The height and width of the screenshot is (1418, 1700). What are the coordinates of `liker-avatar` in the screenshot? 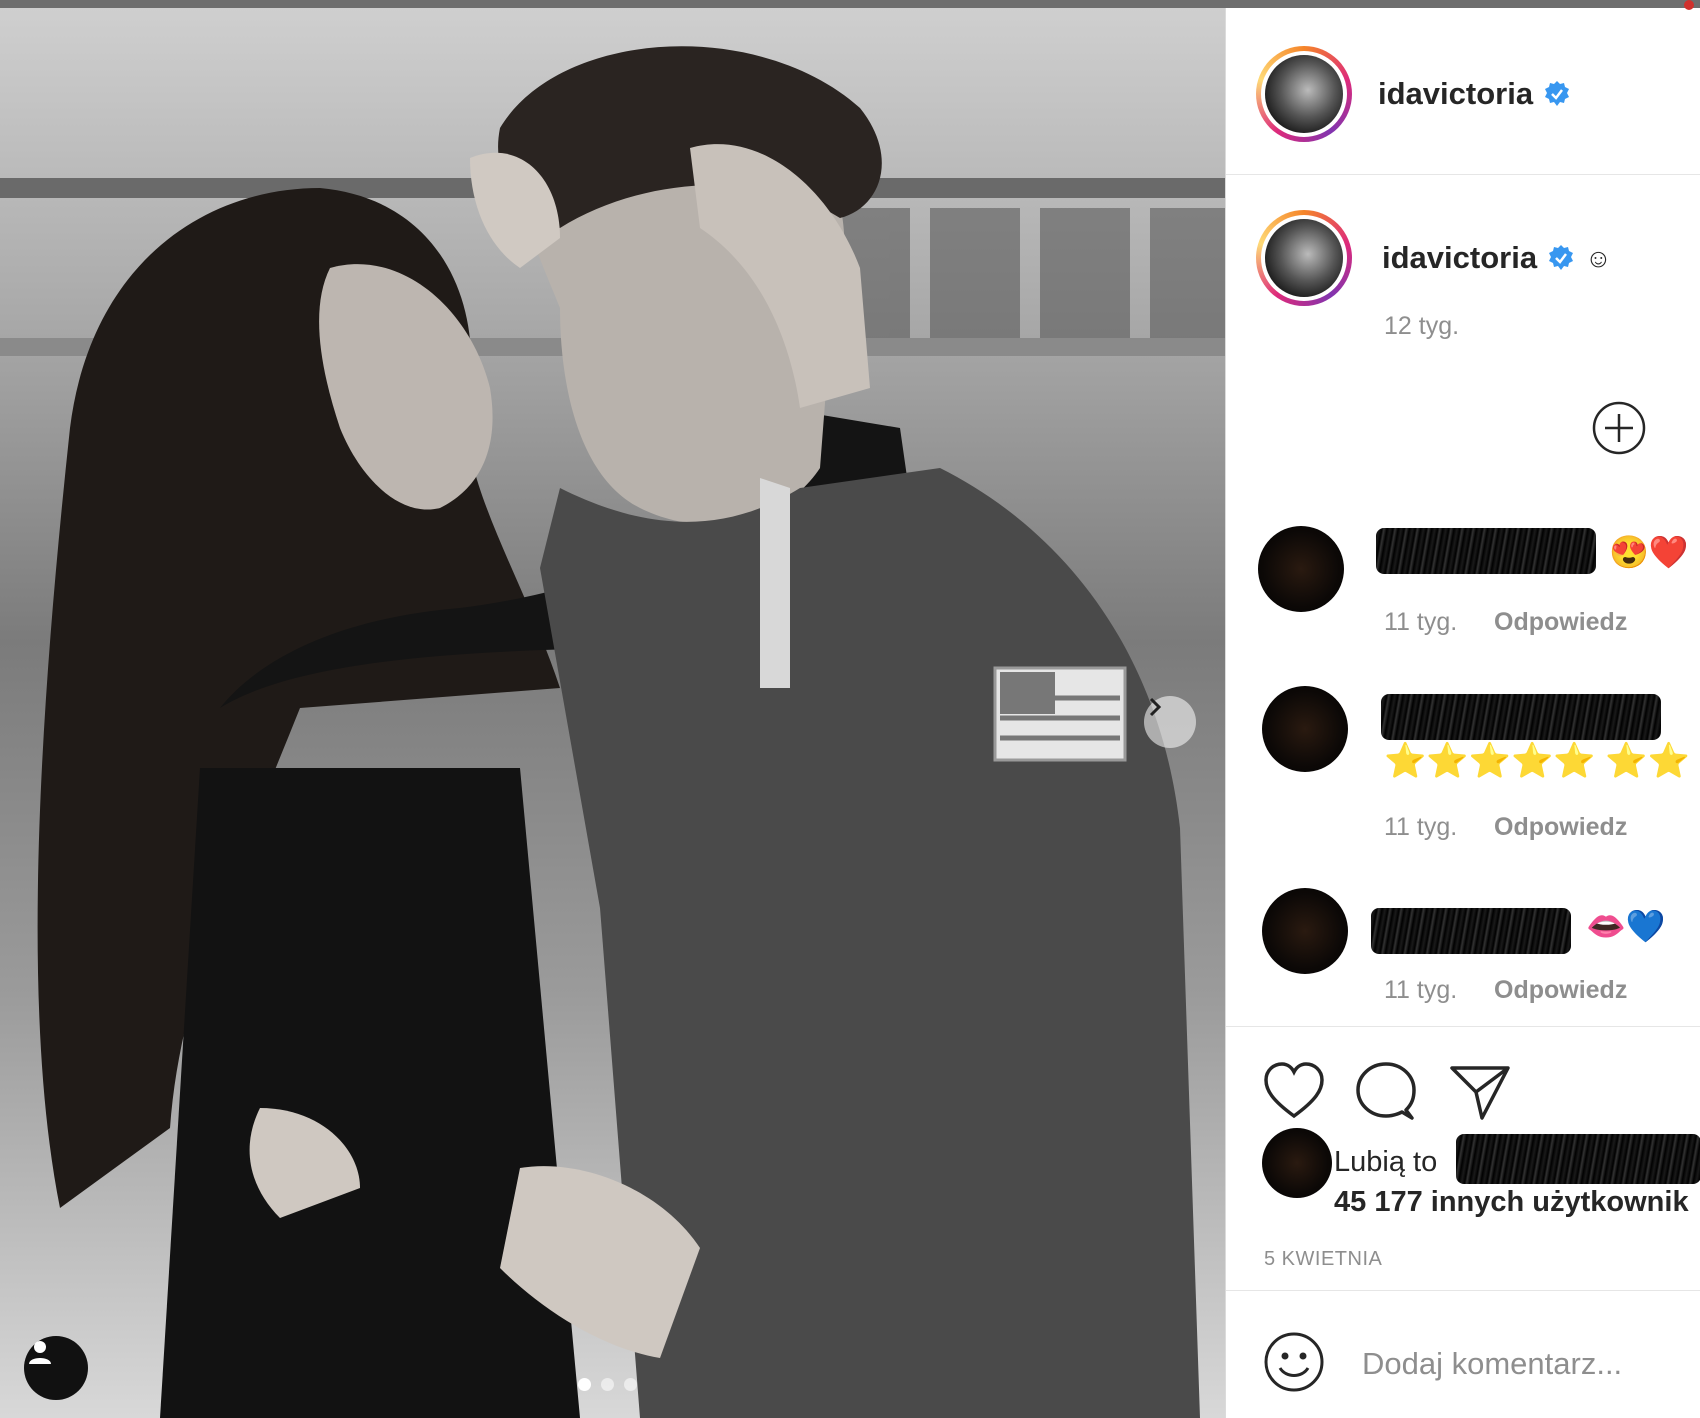 It's located at (1297, 1163).